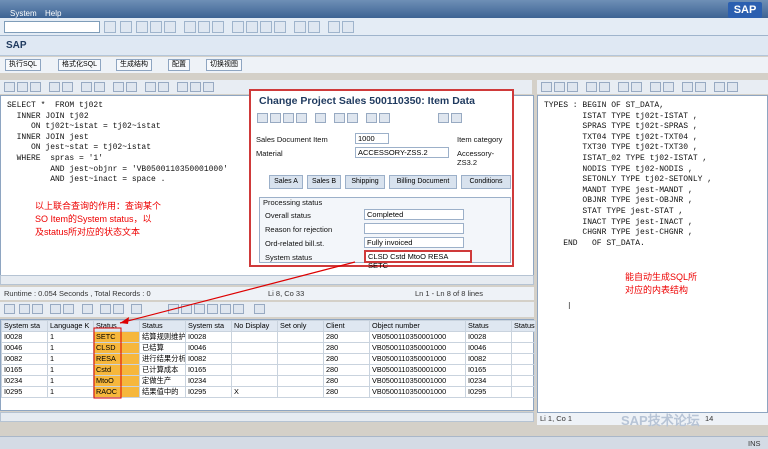 The width and height of the screenshot is (768, 449). Describe the element at coordinates (179, 65) in the screenshot. I see `config-button: 配置` at that location.